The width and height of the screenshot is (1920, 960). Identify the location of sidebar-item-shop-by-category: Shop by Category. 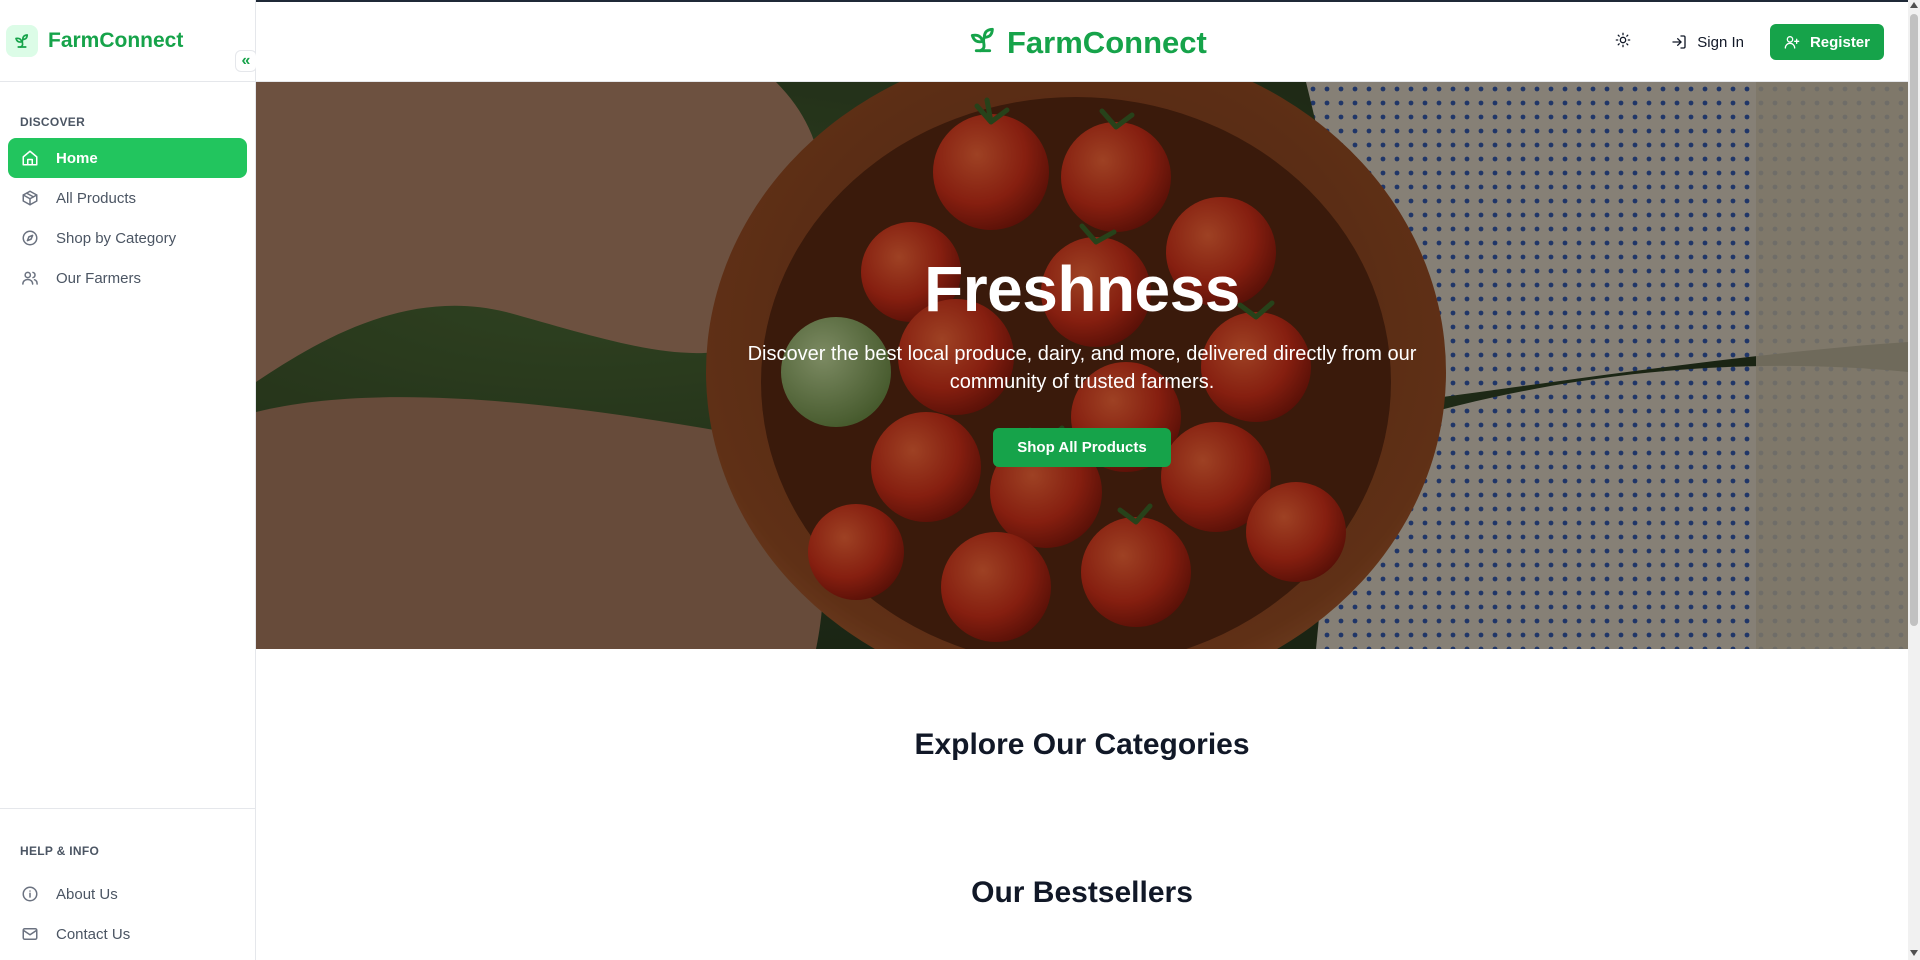
(127, 238).